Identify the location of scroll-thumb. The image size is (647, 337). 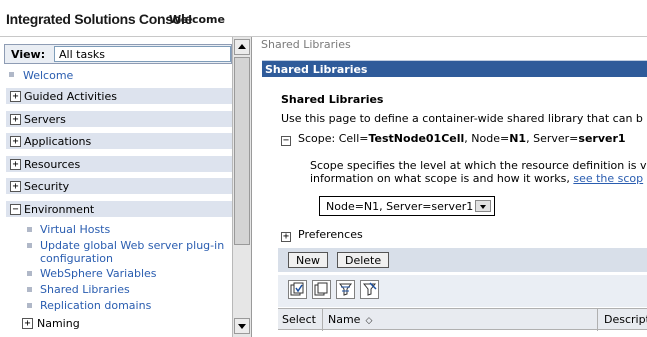
(242, 151).